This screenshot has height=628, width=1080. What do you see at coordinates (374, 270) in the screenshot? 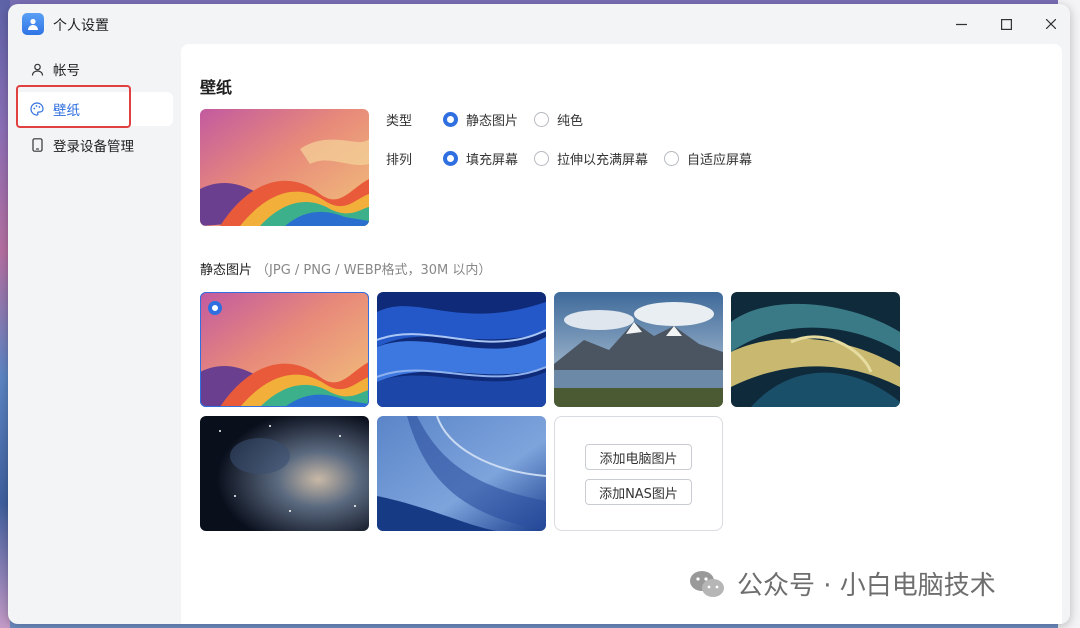
I see `gallery-format-hint: （JPG / PNG / WEBP格式，30M 以内）` at bounding box center [374, 270].